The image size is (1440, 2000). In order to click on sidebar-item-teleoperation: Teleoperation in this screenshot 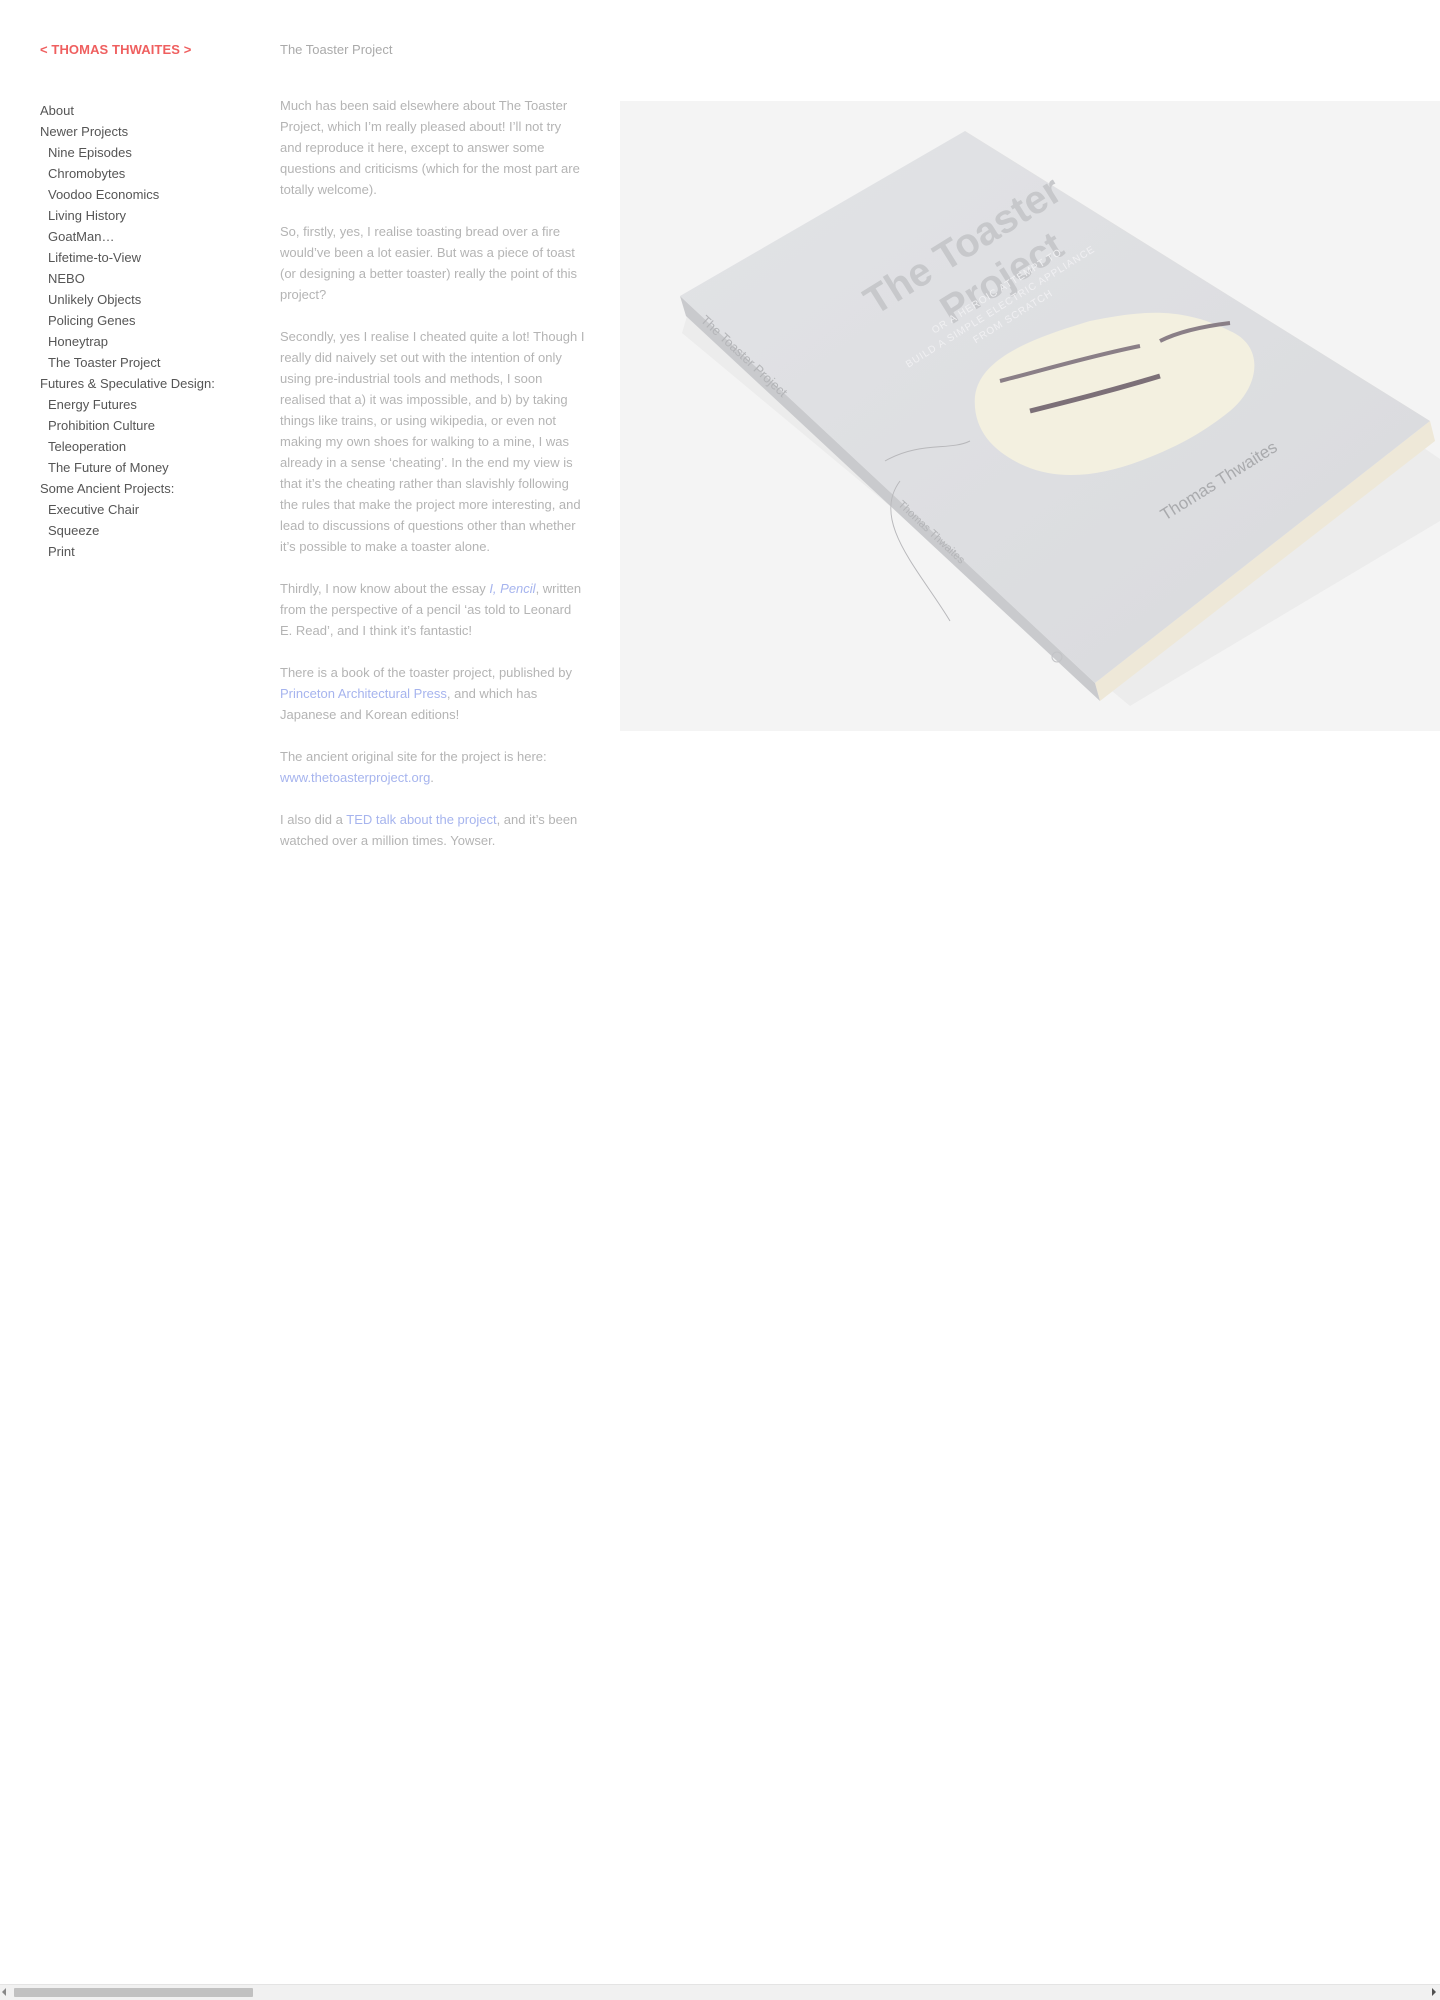, I will do `click(145, 446)`.